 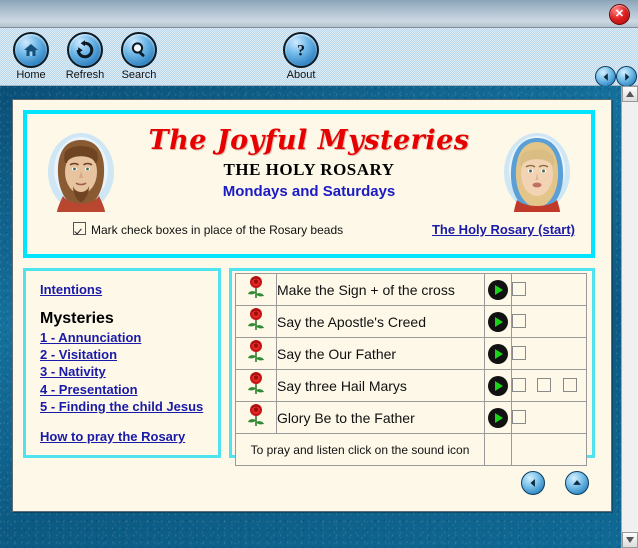 What do you see at coordinates (301, 75) in the screenshot?
I see `toolbar-button-about-label: About` at bounding box center [301, 75].